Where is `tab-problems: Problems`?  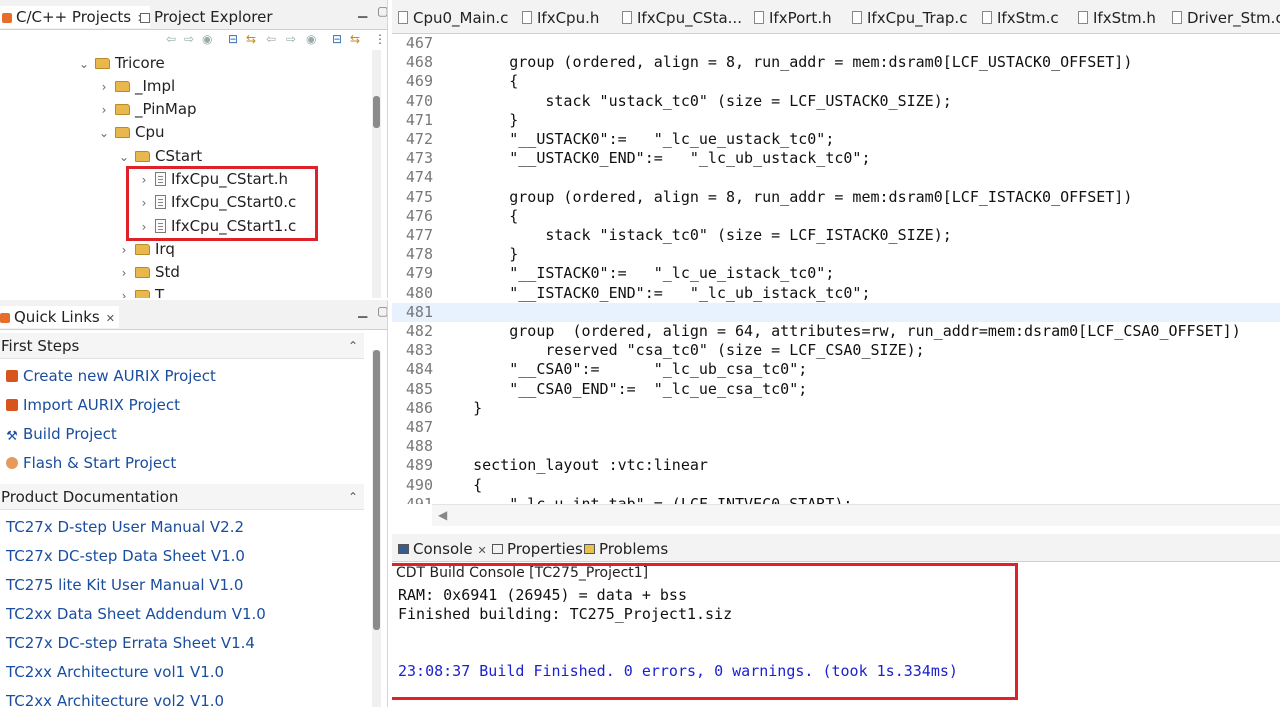
tab-problems: Problems is located at coordinates (626, 549).